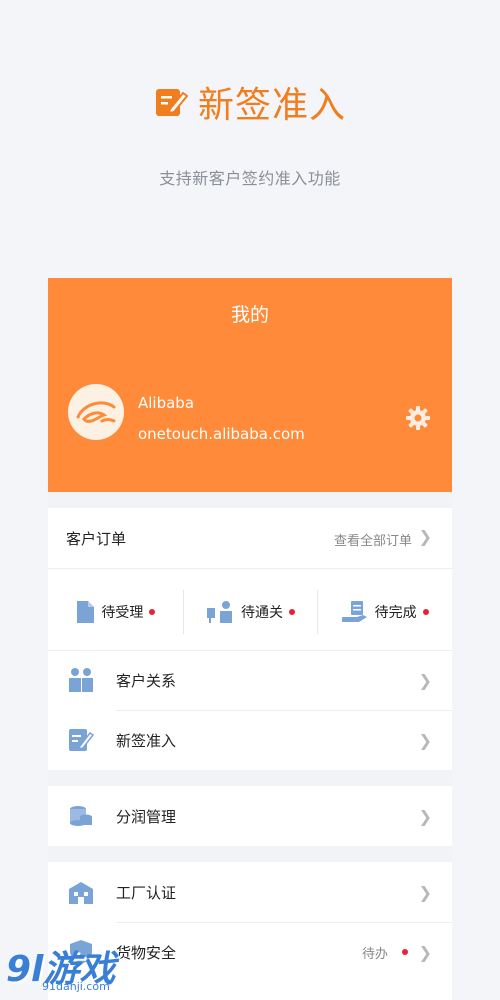 The width and height of the screenshot is (500, 1000). What do you see at coordinates (250, 680) in the screenshot?
I see `menu-item-customer-relations: 客户关系 ❯` at bounding box center [250, 680].